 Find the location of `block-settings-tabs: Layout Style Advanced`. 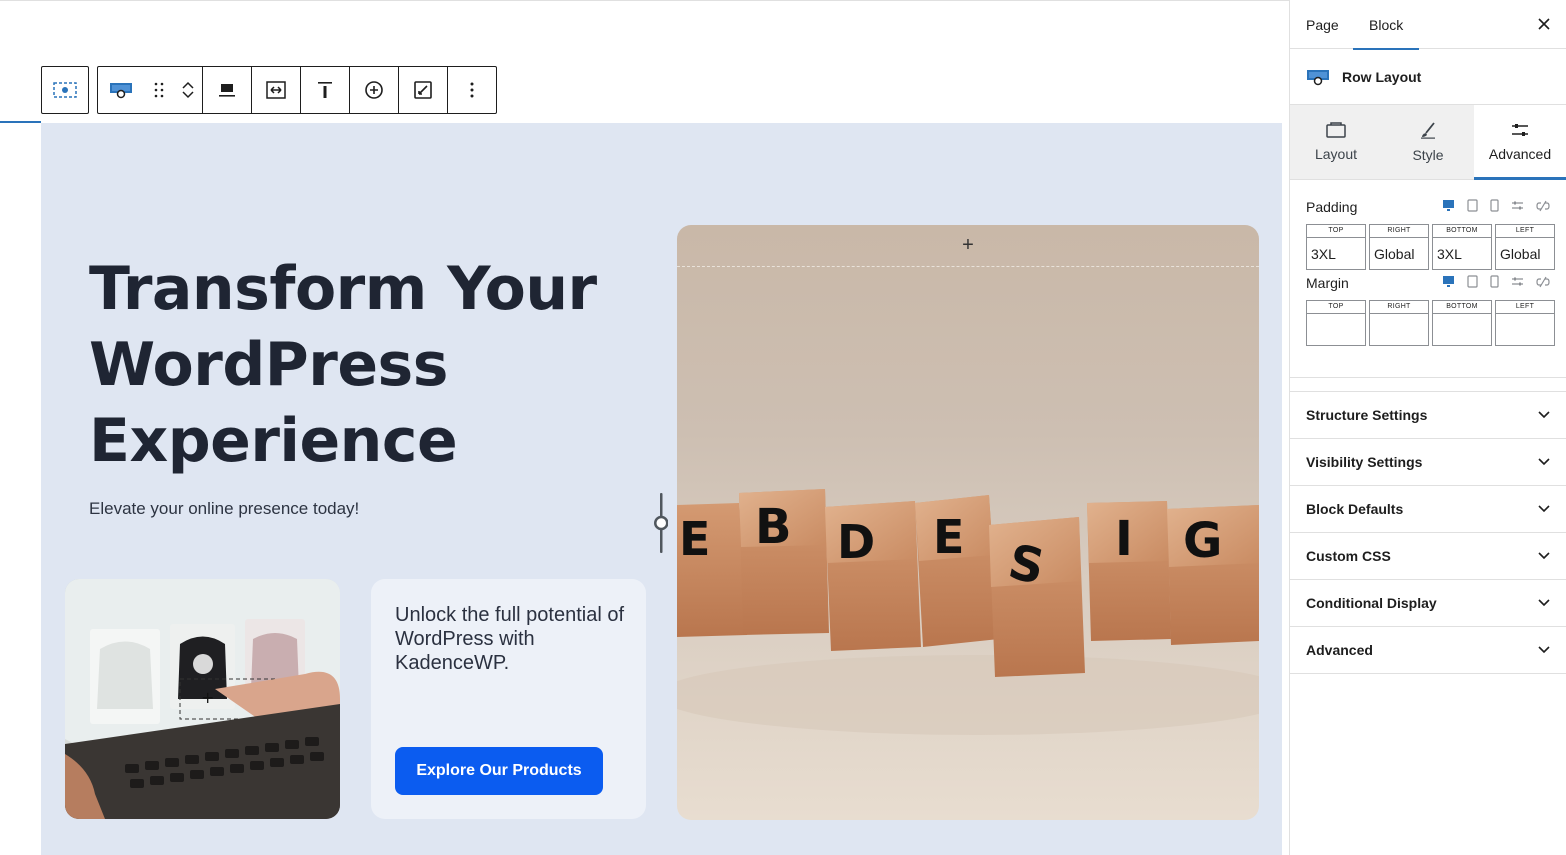

block-settings-tabs: Layout Style Advanced is located at coordinates (1428, 142).